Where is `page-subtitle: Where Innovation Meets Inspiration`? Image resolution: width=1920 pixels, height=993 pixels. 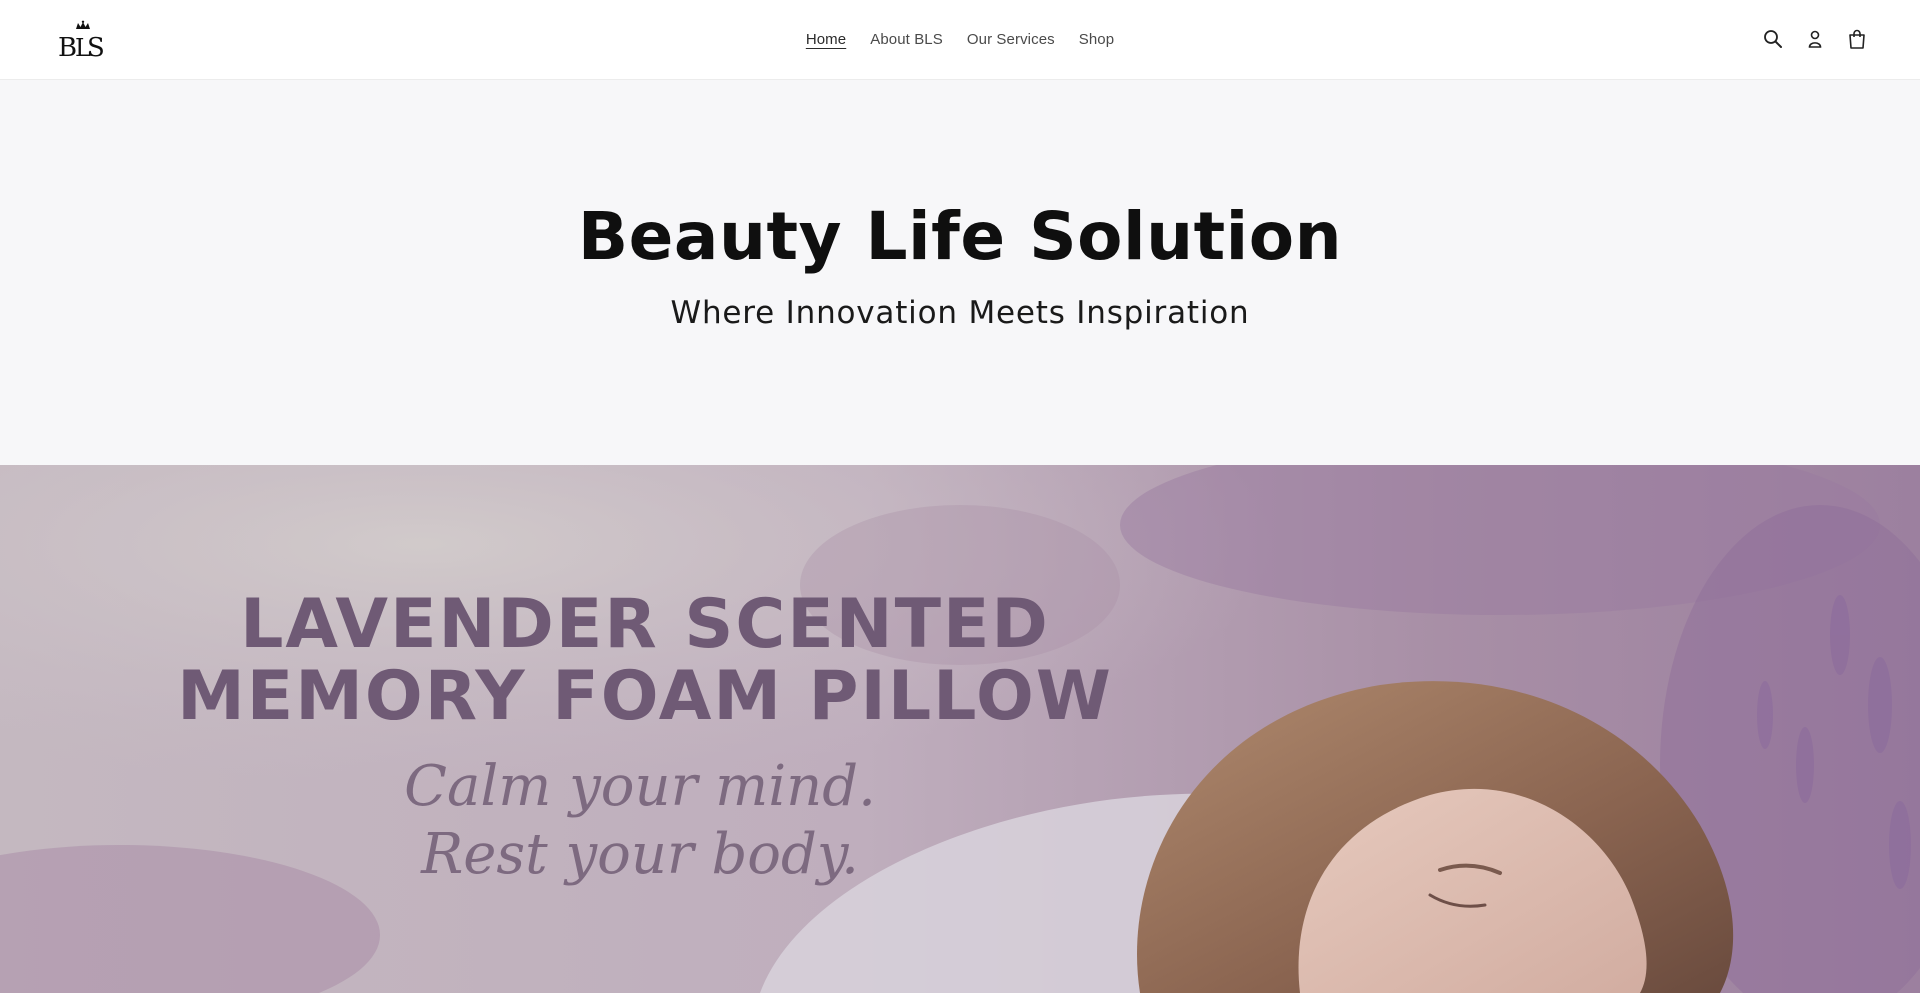 page-subtitle: Where Innovation Meets Inspiration is located at coordinates (960, 313).